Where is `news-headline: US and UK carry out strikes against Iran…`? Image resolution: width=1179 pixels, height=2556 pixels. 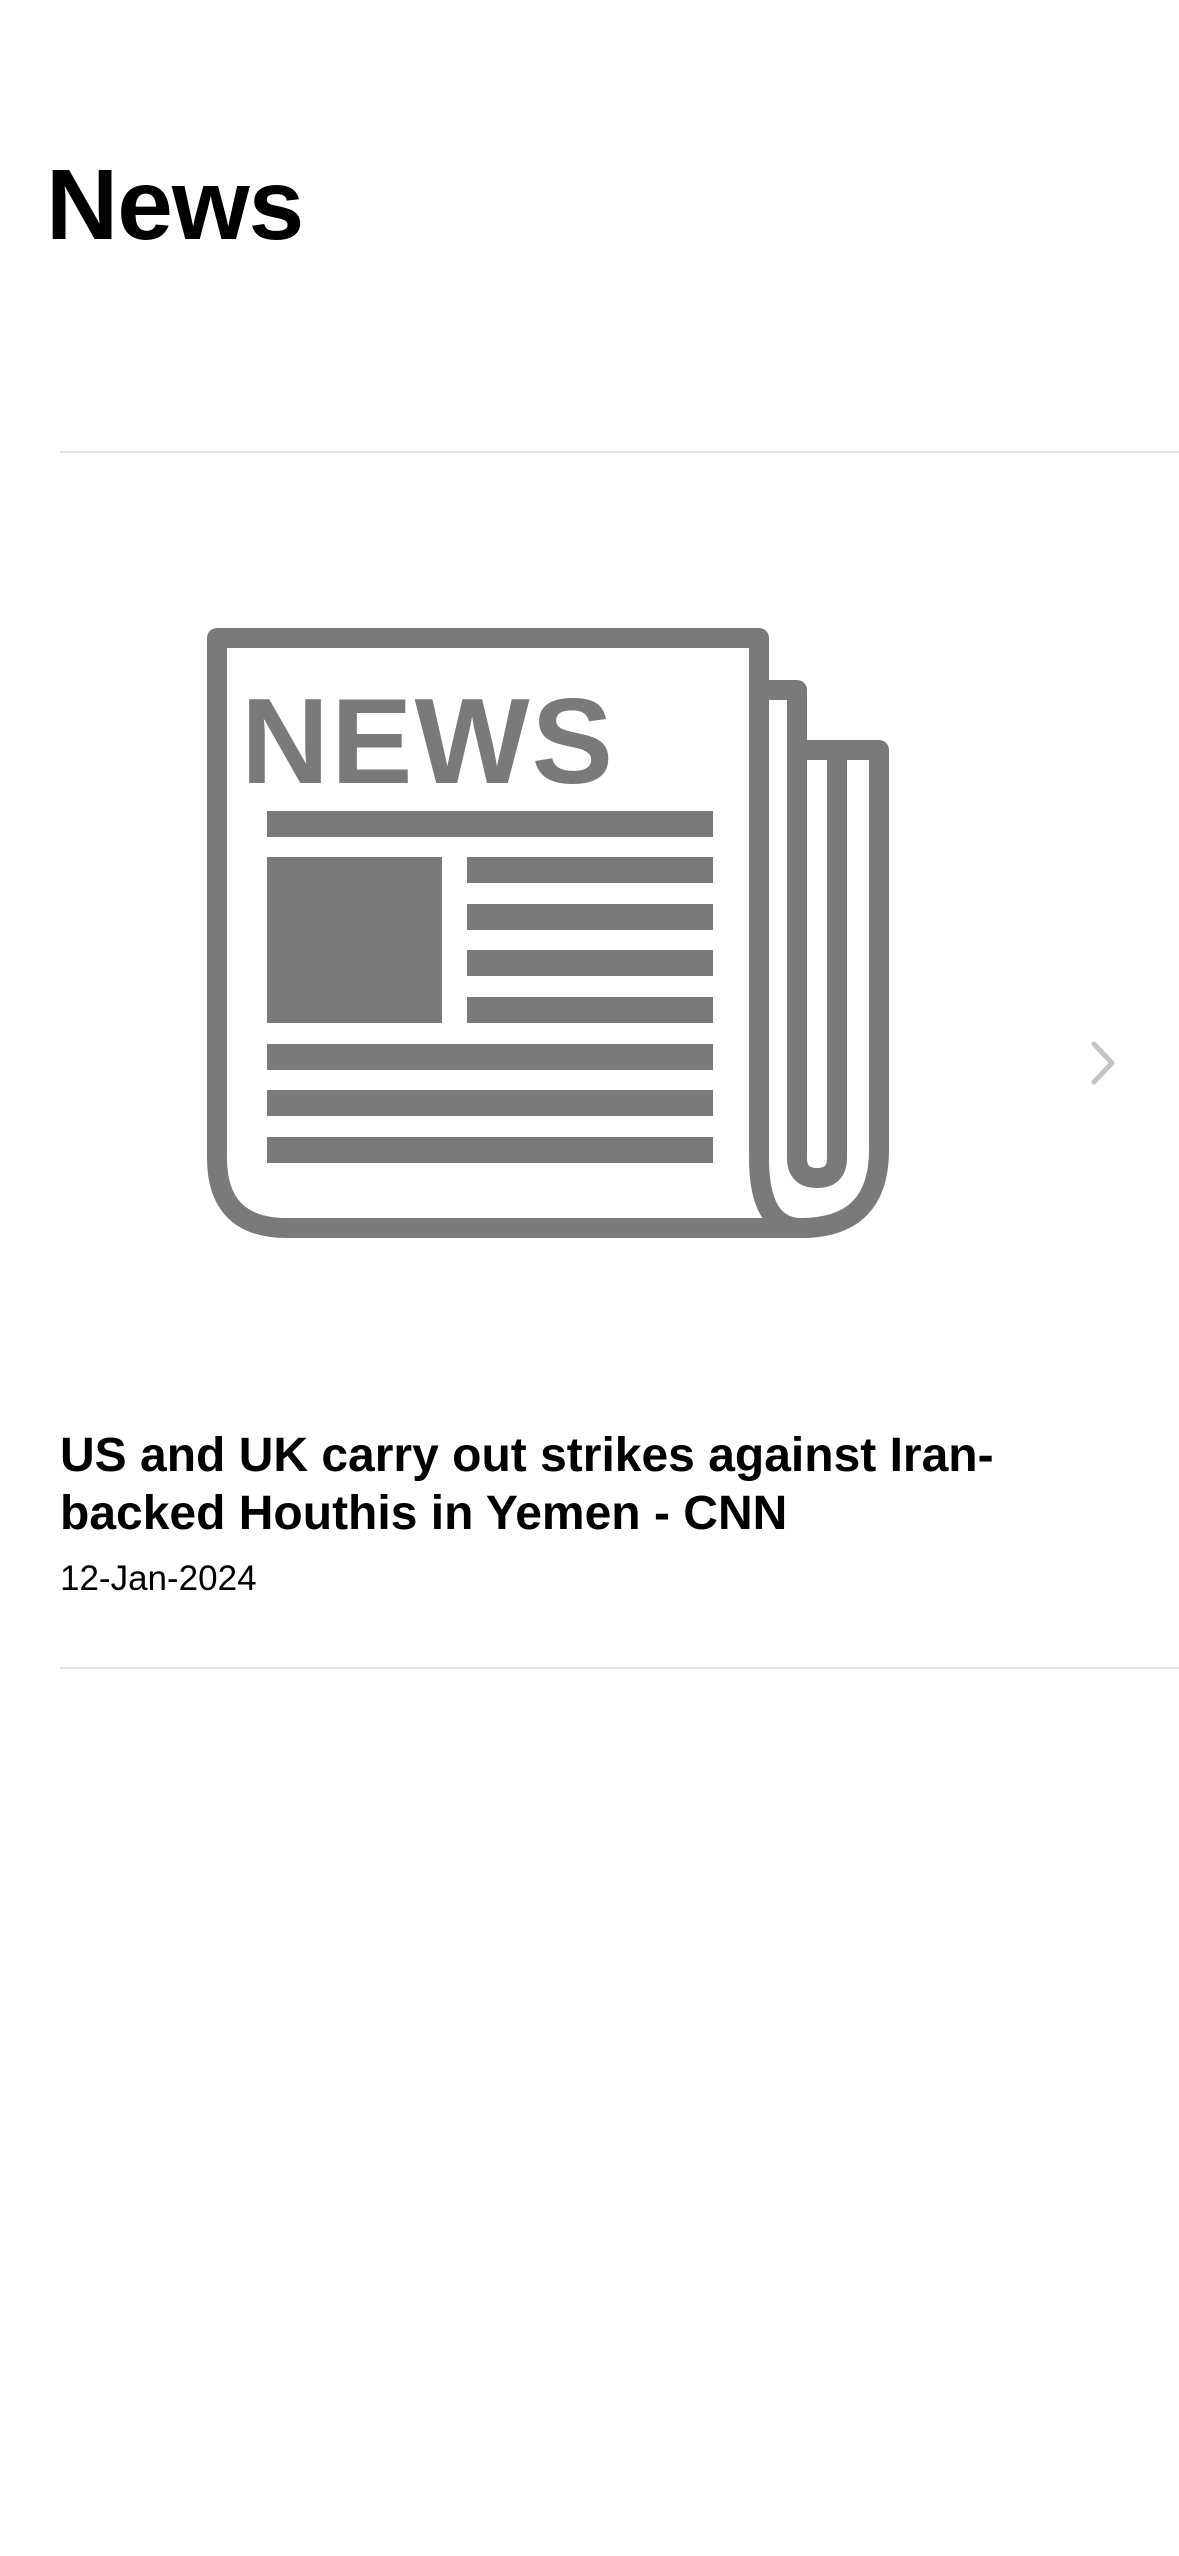 news-headline: US and UK carry out strikes against Iran… is located at coordinates (527, 1484).